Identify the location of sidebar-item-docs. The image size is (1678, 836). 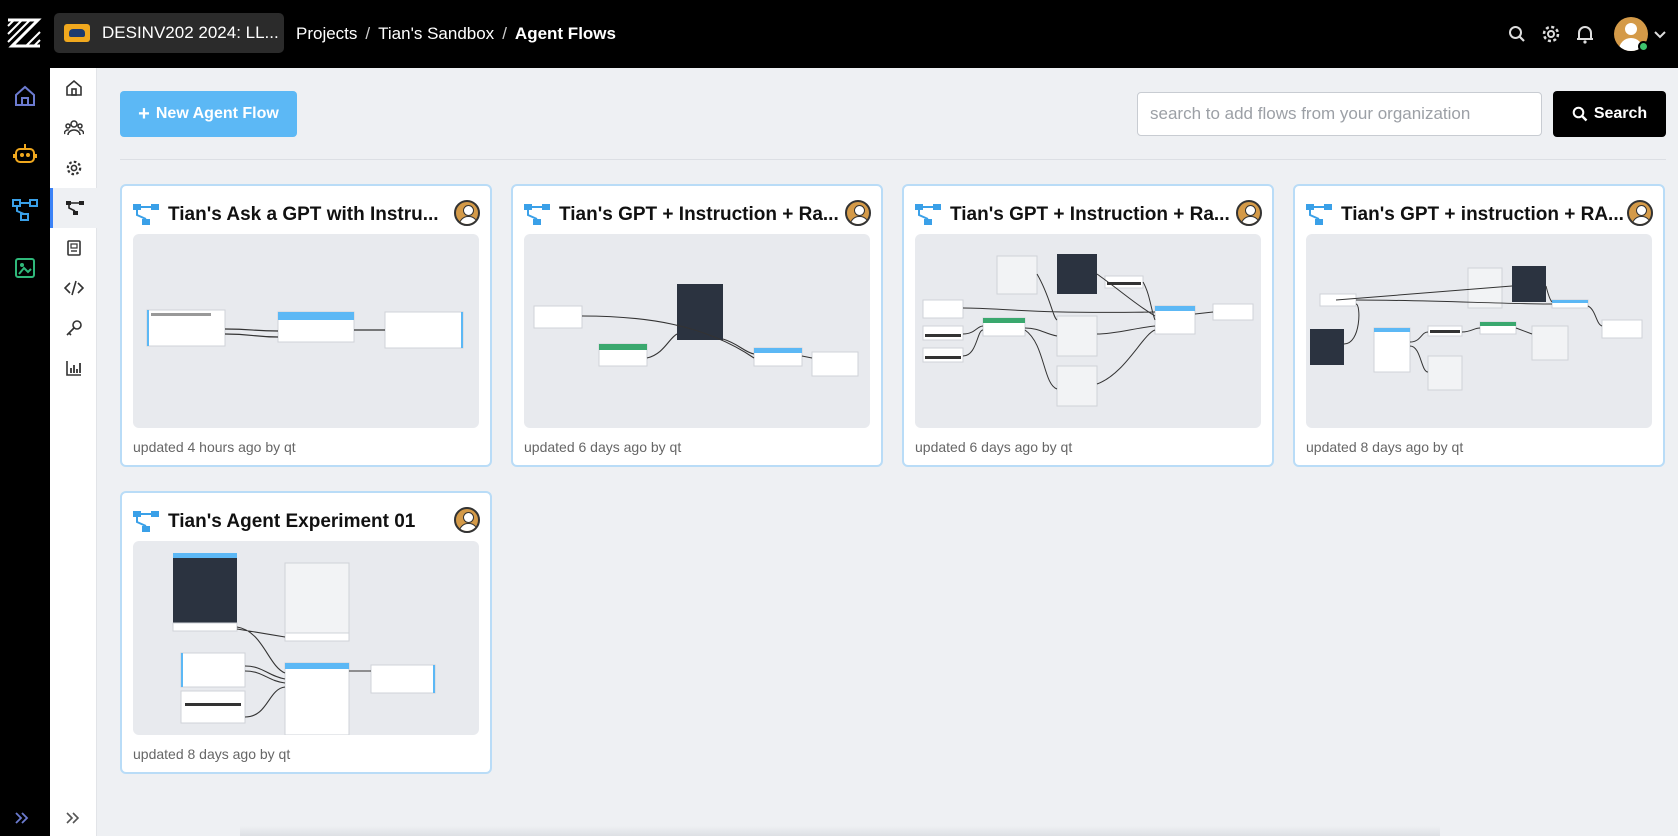
(73, 248).